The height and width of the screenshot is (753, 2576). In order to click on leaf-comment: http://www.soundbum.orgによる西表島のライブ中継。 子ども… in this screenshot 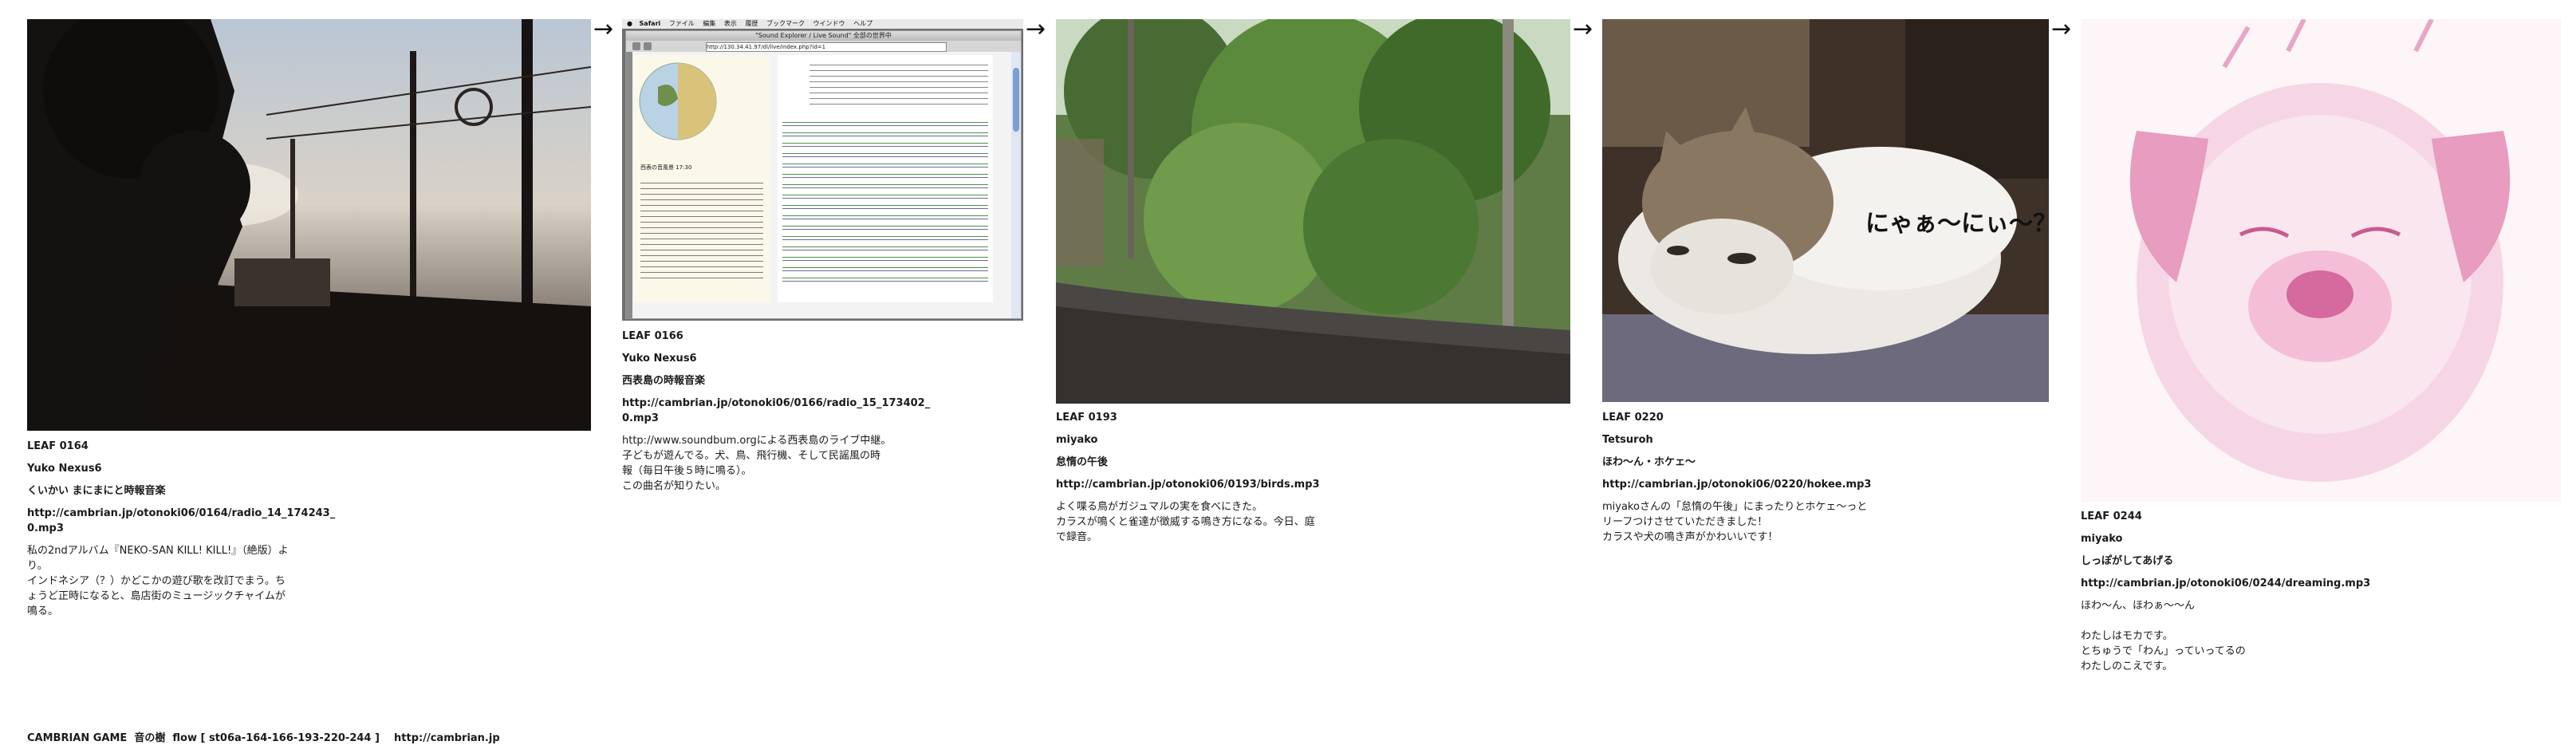, I will do `click(757, 463)`.